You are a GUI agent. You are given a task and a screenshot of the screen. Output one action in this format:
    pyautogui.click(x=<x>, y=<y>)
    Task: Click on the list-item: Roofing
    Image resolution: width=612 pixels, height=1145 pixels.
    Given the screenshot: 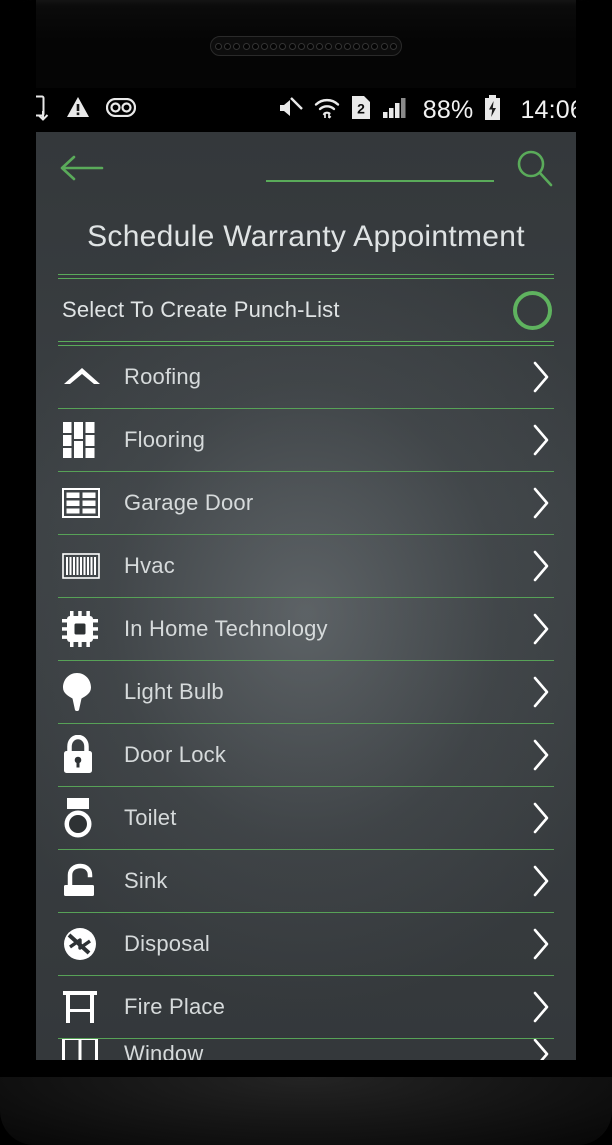 What is the action you would take?
    pyautogui.click(x=306, y=377)
    